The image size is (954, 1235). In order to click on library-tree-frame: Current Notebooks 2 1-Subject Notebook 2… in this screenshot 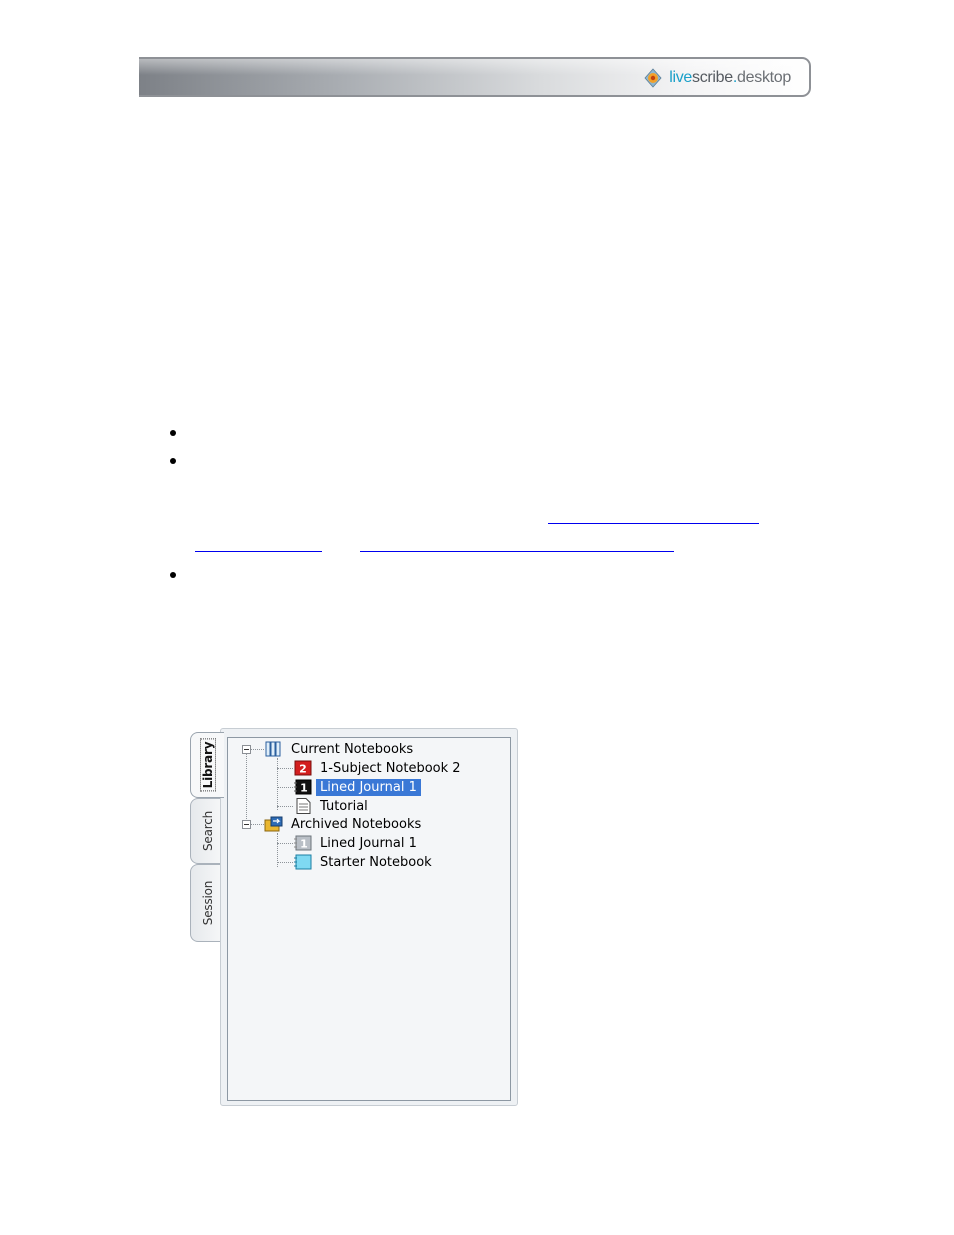, I will do `click(369, 917)`.